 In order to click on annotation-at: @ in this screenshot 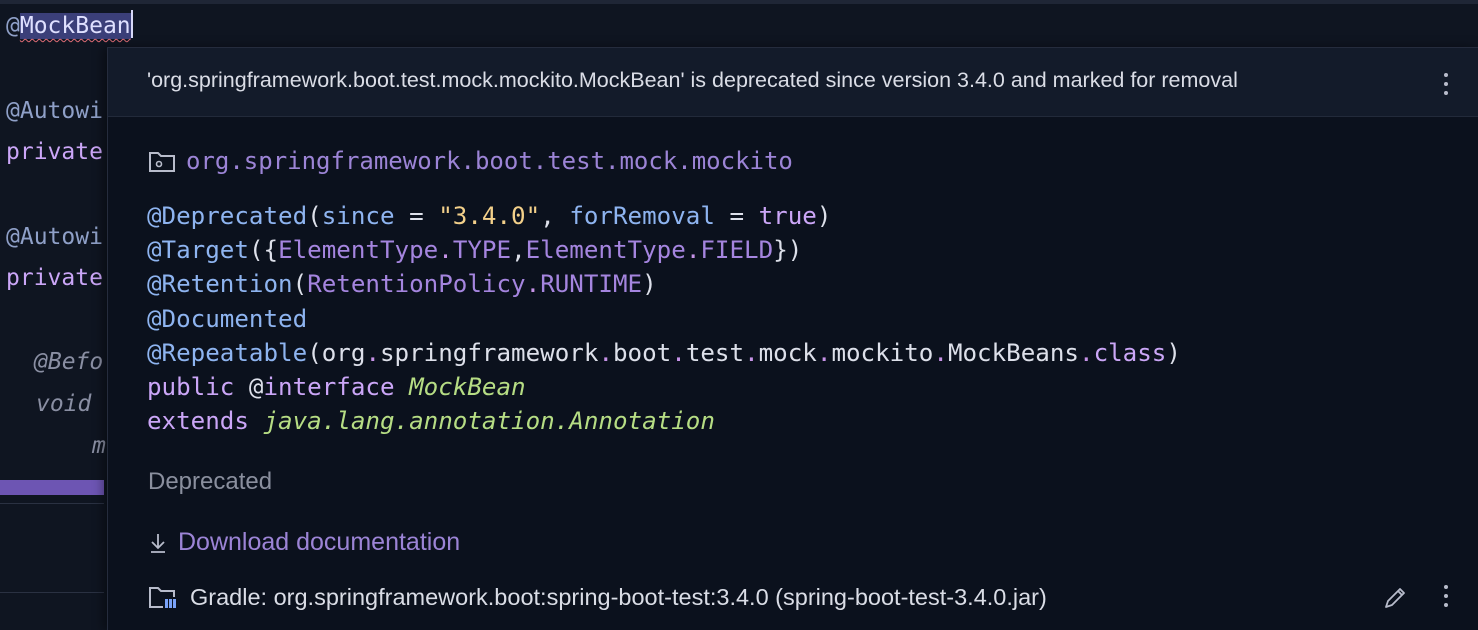, I will do `click(13, 26)`.